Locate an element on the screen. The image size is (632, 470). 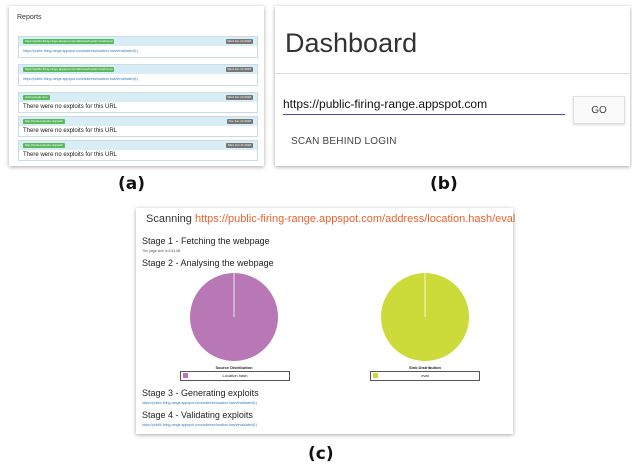
caption-c: (c) is located at coordinates (321, 454).